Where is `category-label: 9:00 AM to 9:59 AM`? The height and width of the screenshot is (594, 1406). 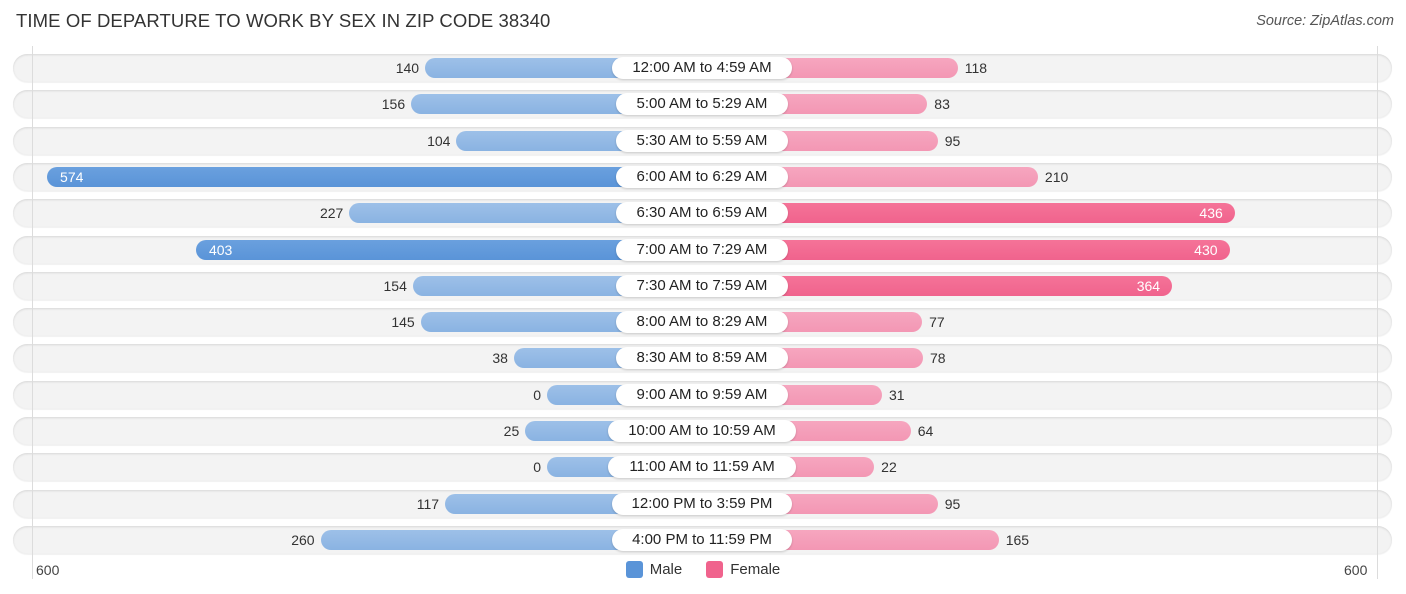
category-label: 9:00 AM to 9:59 AM is located at coordinates (702, 394).